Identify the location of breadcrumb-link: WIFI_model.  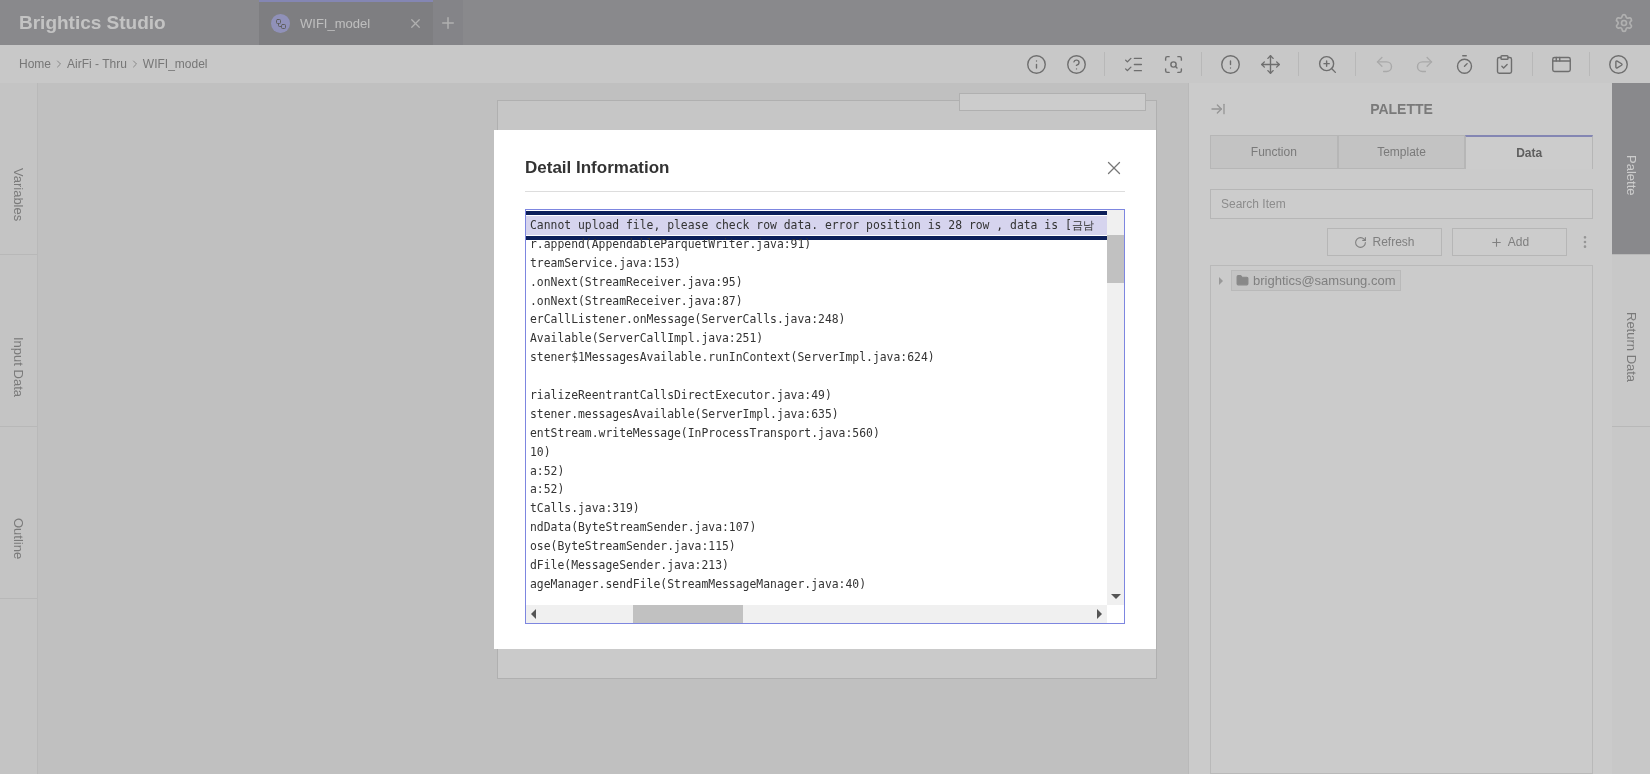
(175, 64).